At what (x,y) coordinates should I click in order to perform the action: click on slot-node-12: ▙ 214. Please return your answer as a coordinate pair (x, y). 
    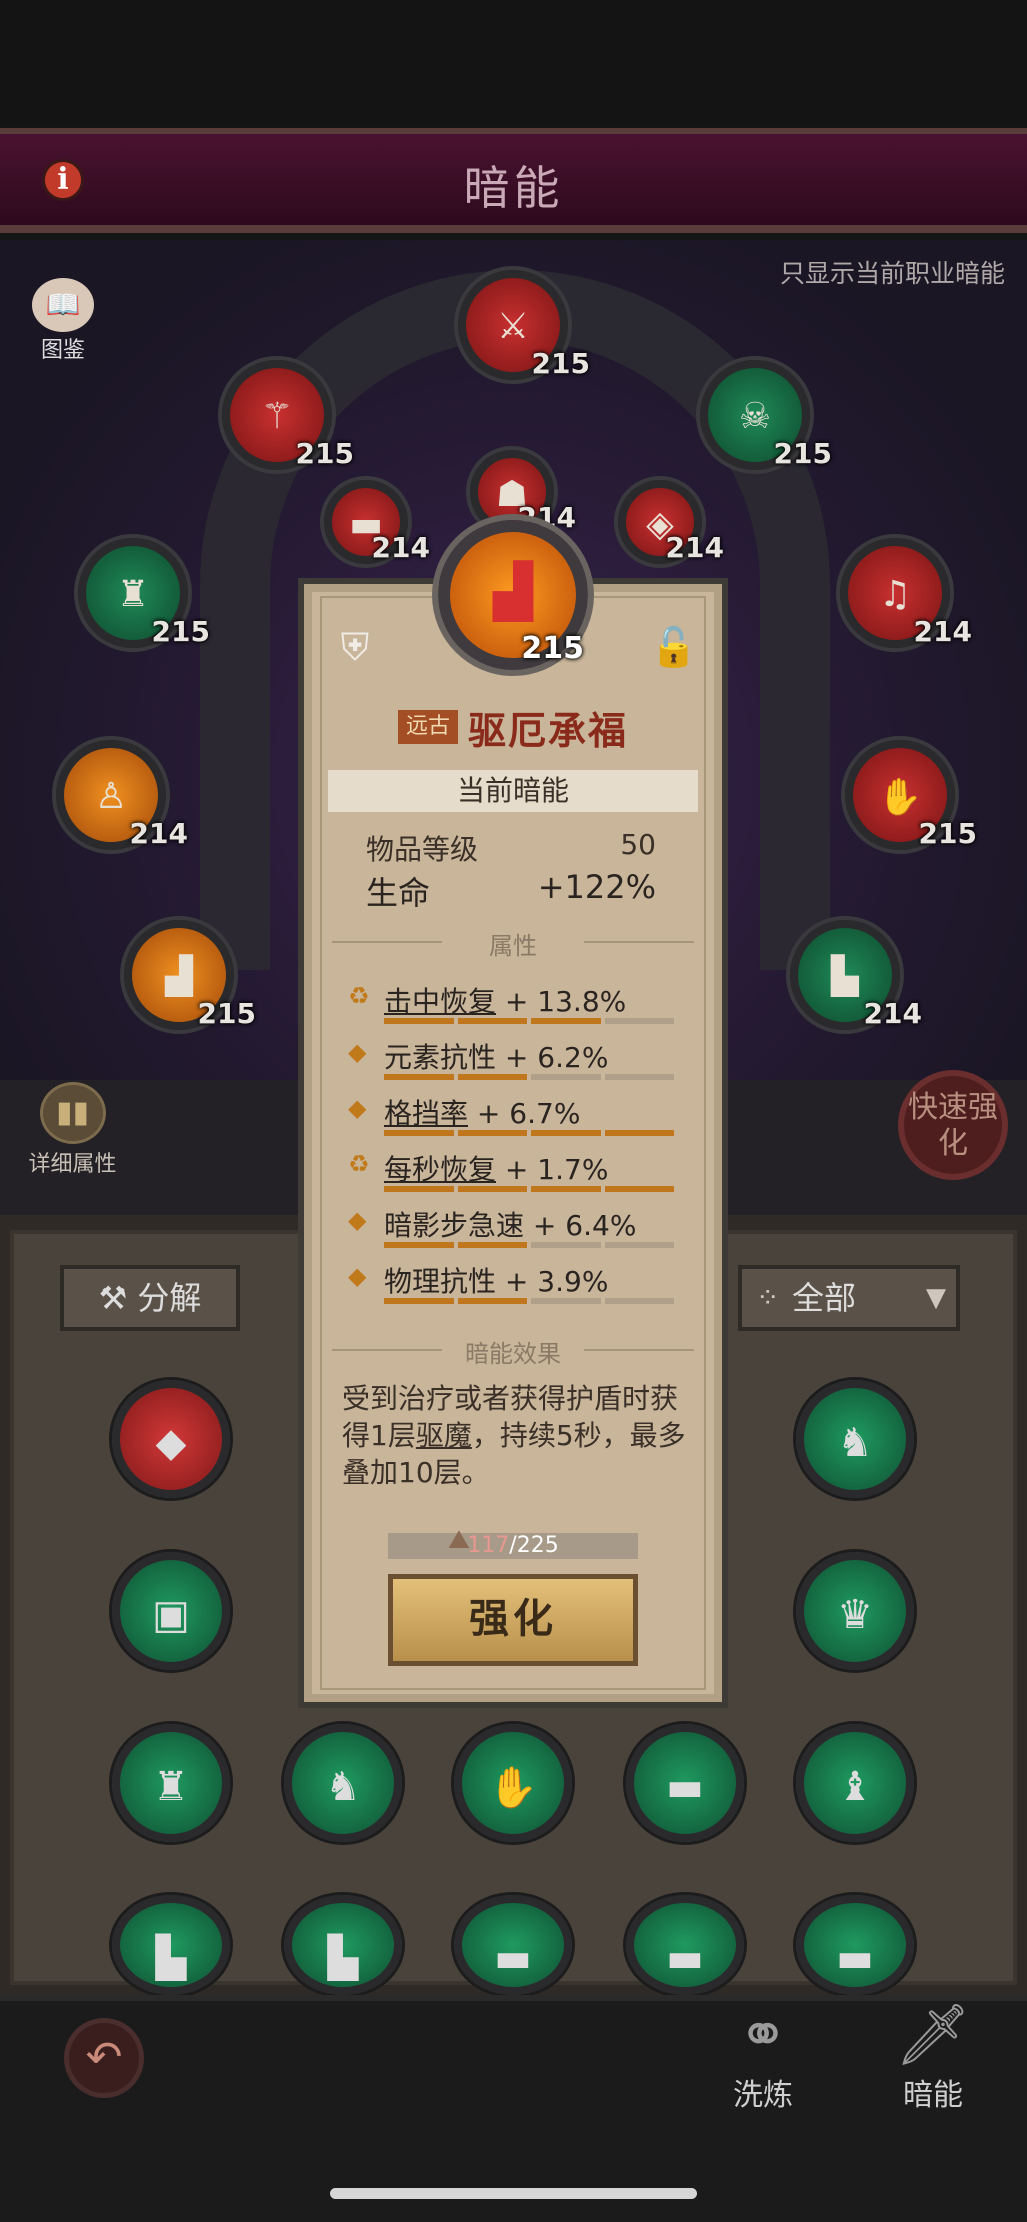
    Looking at the image, I should click on (856, 975).